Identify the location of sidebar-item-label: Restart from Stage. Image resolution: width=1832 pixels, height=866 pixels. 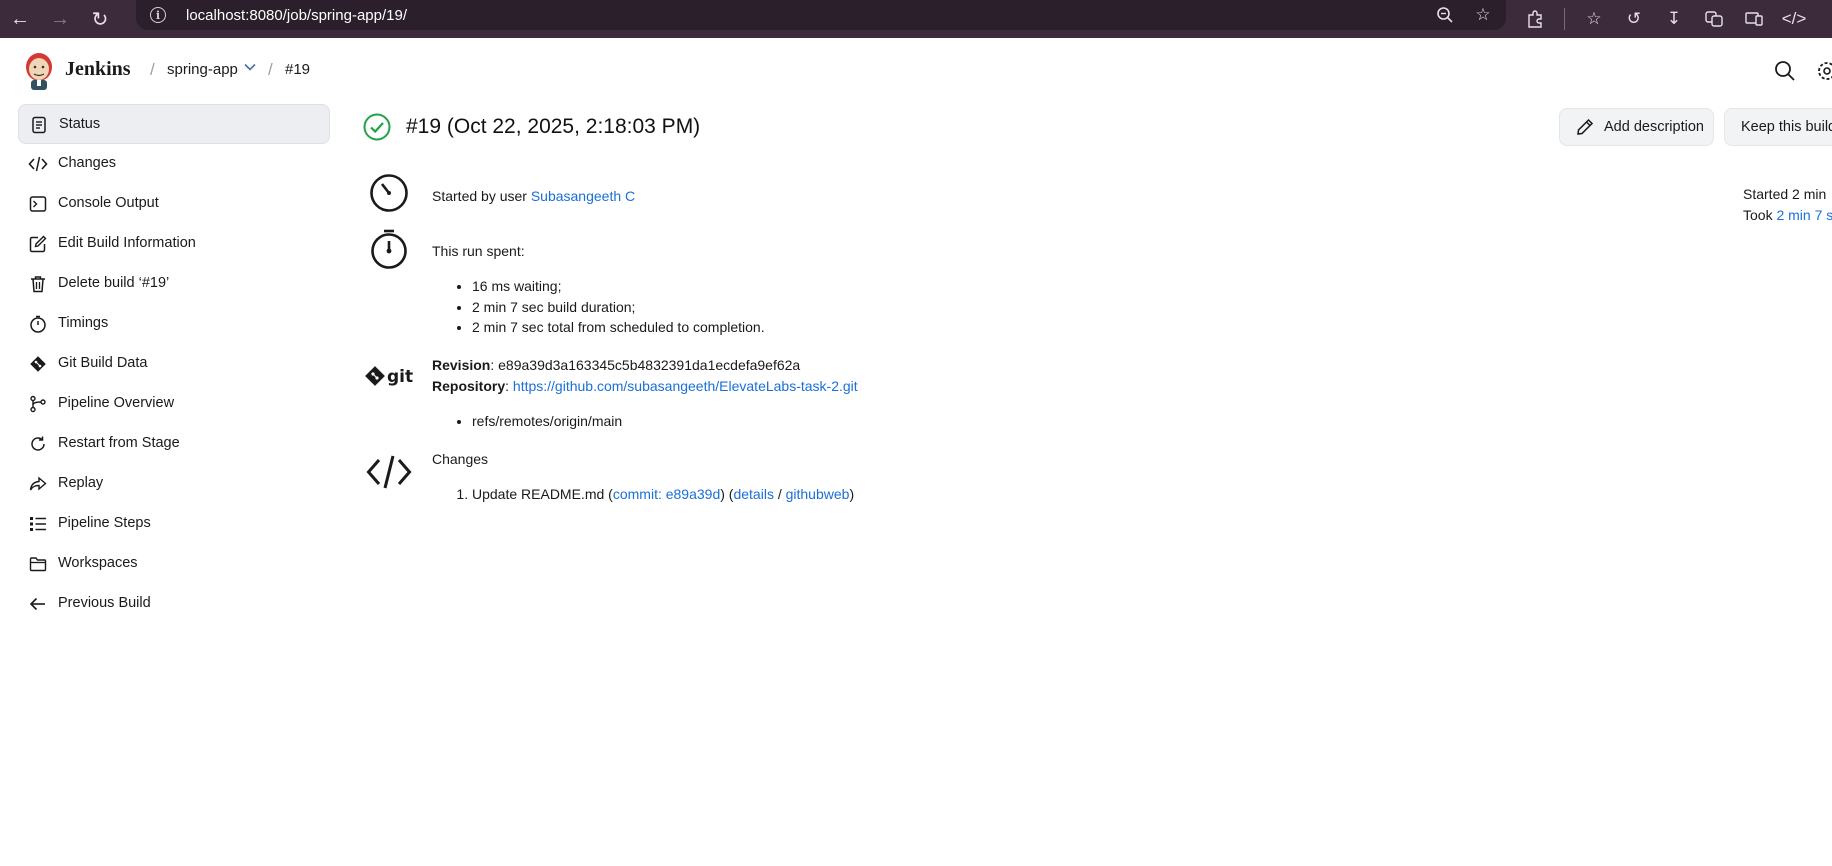
(119, 443).